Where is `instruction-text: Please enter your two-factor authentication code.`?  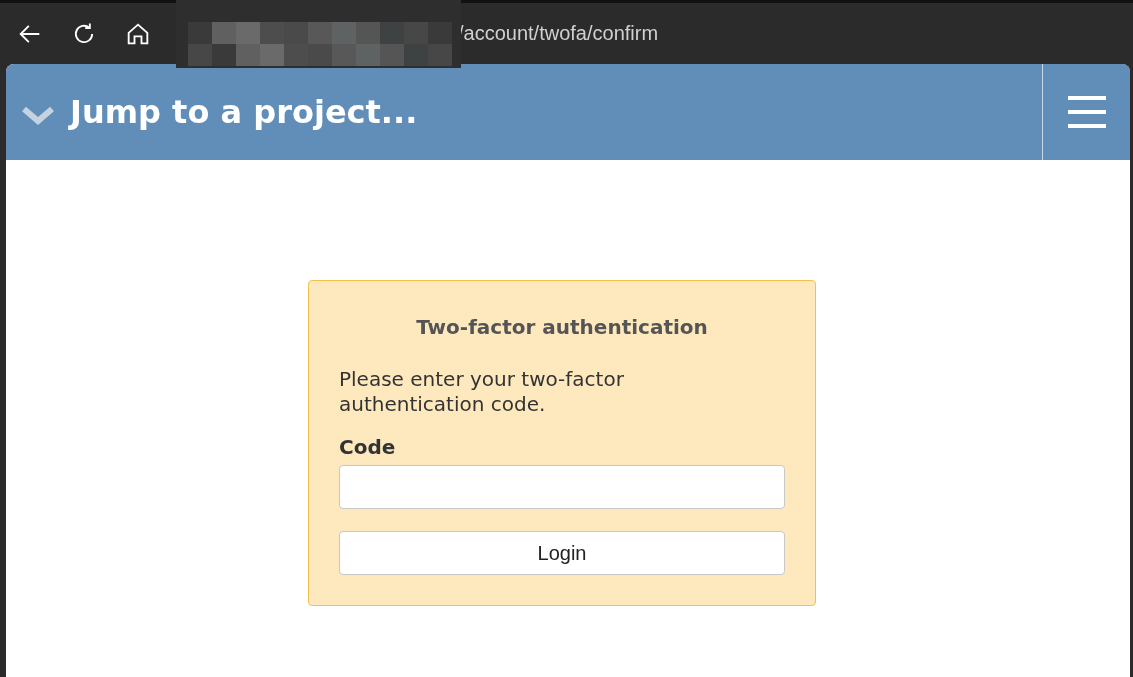 instruction-text: Please enter your two-factor authentication code. is located at coordinates (482, 392).